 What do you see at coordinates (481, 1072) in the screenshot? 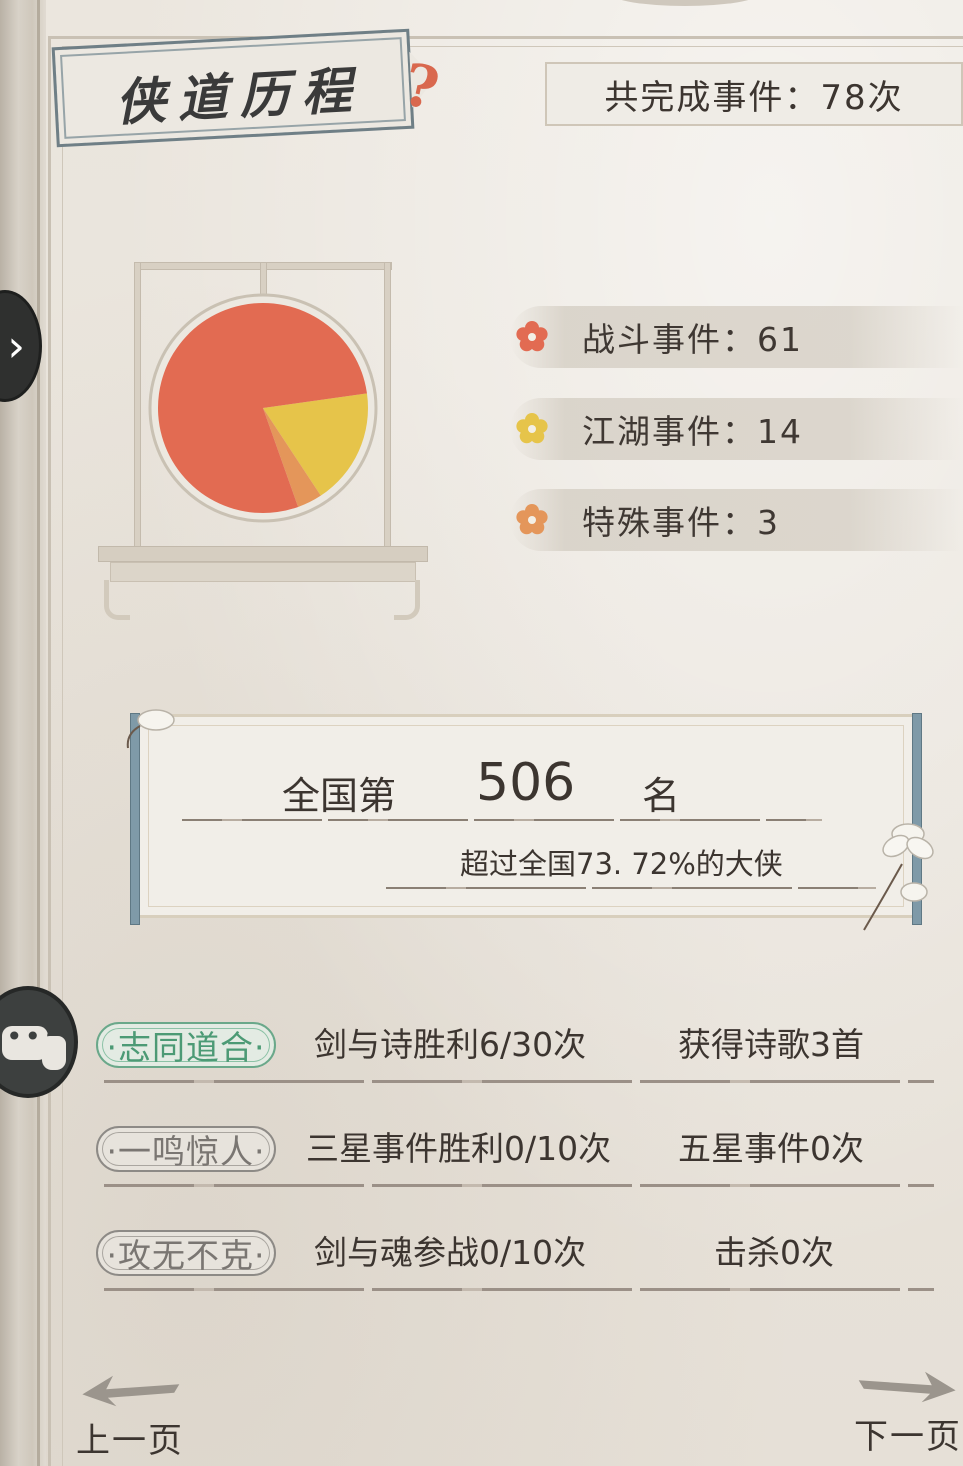
I see `achievement-row: ·志同道合· 剑与诗胜利6/30次 获得诗歌3首` at bounding box center [481, 1072].